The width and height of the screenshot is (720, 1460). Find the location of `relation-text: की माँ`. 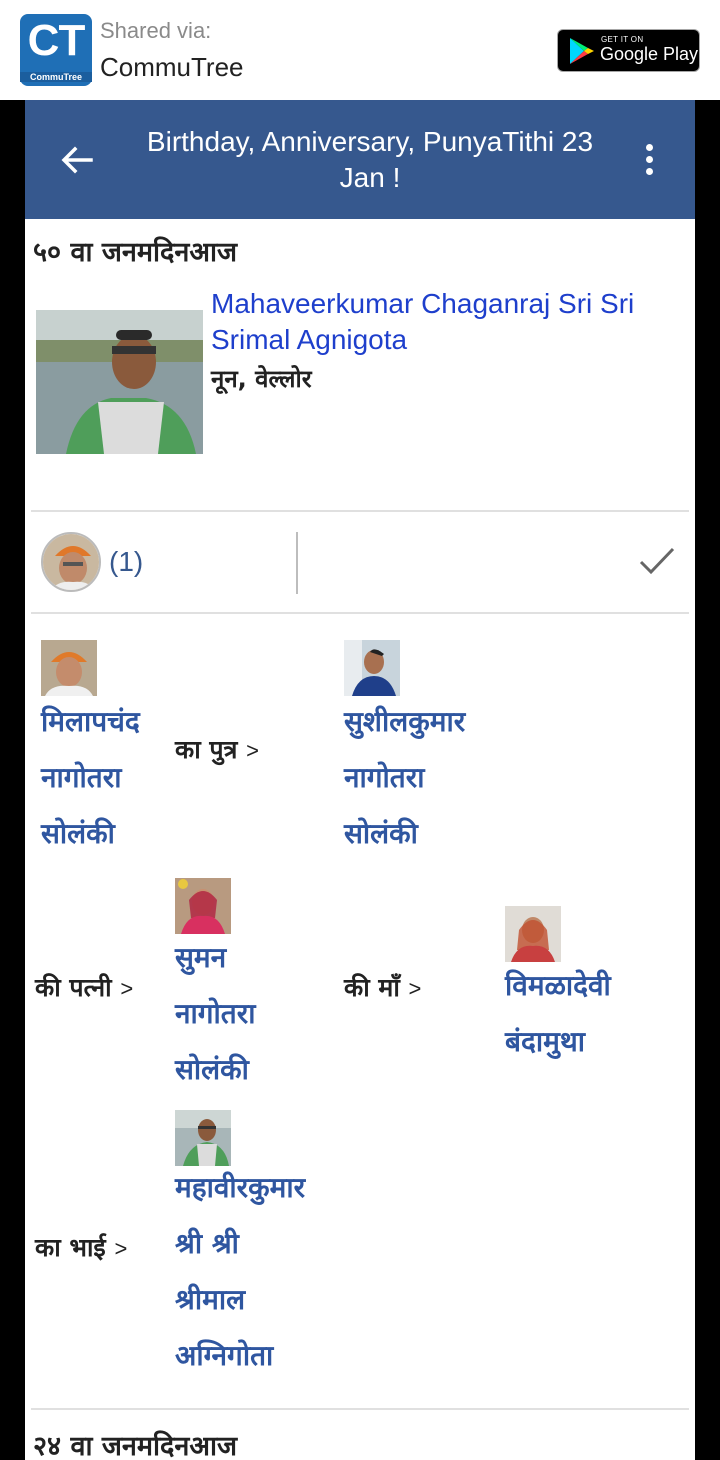

relation-text: की माँ is located at coordinates (372, 987).